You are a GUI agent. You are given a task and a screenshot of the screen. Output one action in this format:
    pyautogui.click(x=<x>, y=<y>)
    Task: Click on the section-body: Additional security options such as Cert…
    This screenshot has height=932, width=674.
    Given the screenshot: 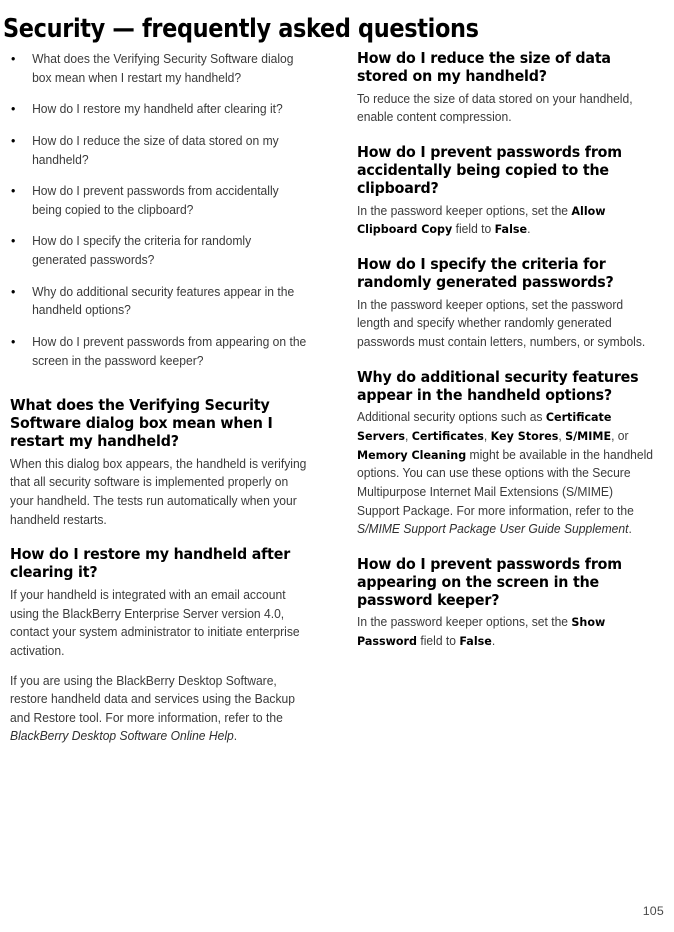 What is the action you would take?
    pyautogui.click(x=507, y=473)
    